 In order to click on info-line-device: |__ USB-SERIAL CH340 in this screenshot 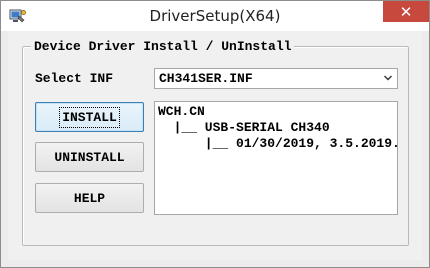, I will do `click(244, 127)`.